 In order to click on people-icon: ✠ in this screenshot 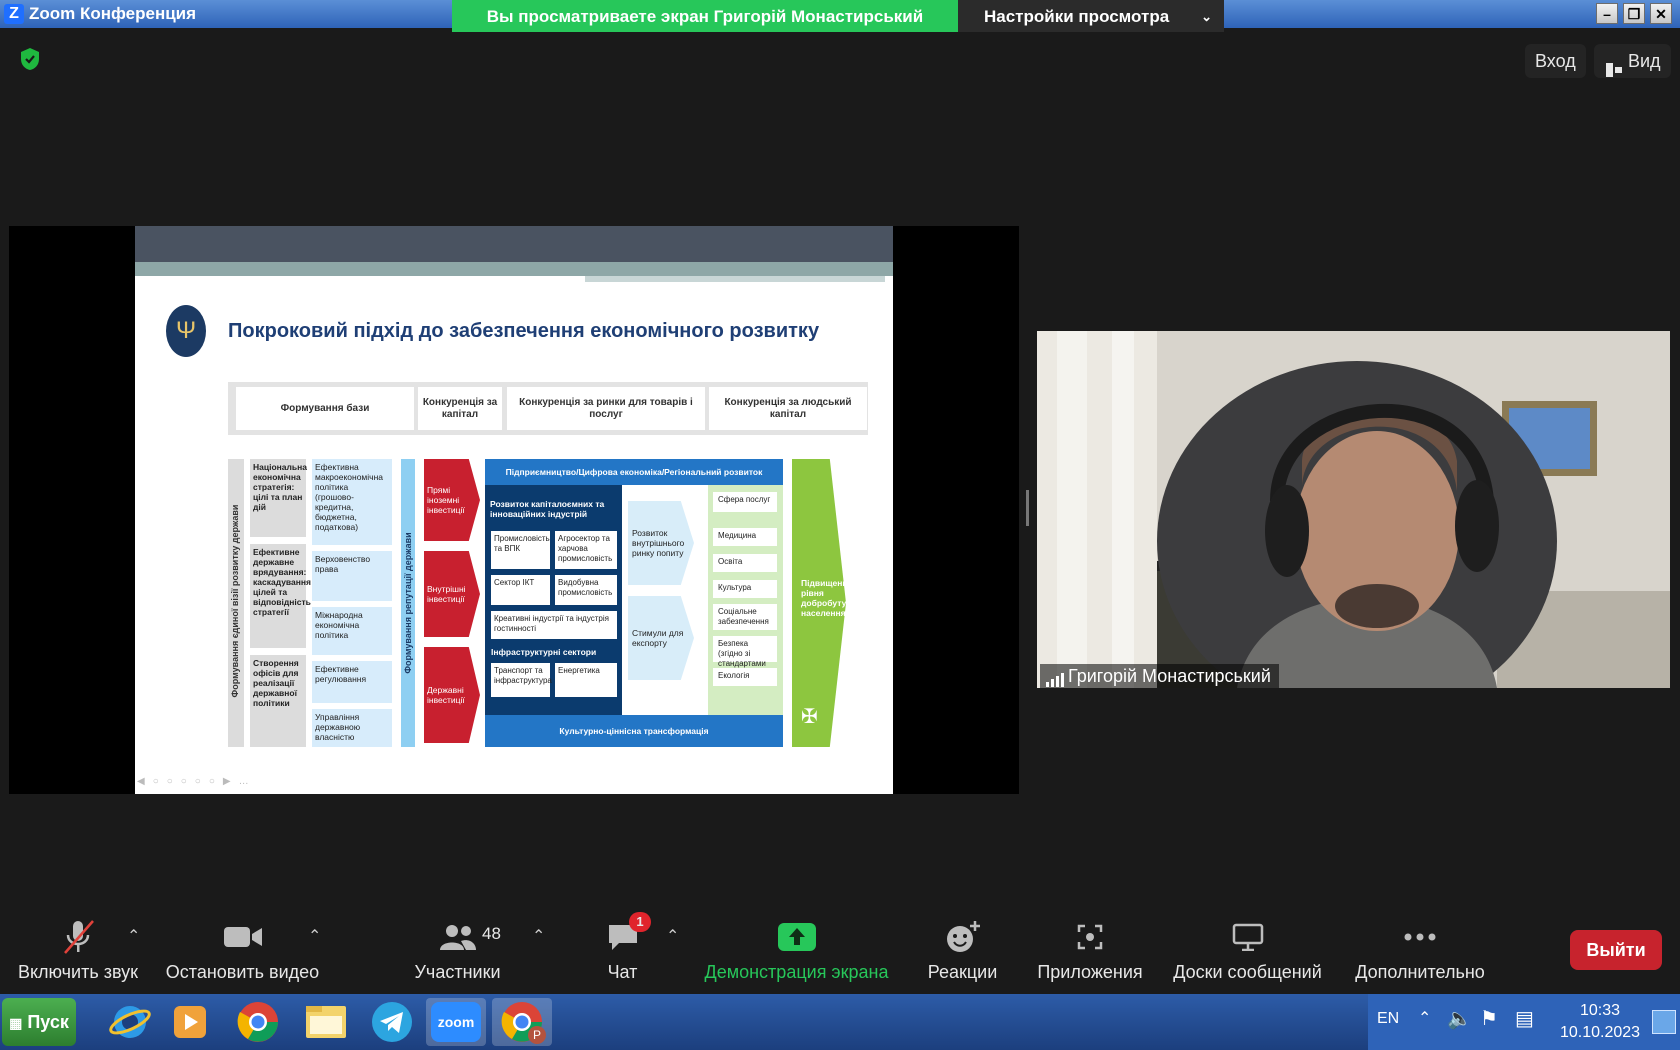, I will do `click(809, 717)`.